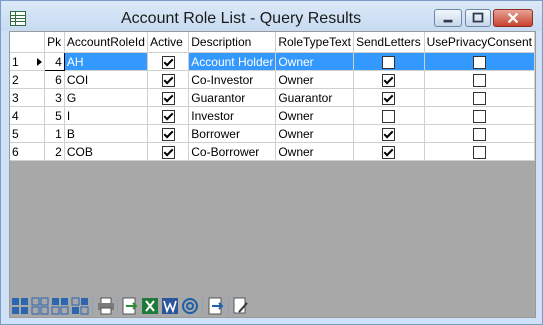 This screenshot has width=543, height=325. I want to click on table-row: 3 3 G Guarantor Guarantor, so click(273, 97).